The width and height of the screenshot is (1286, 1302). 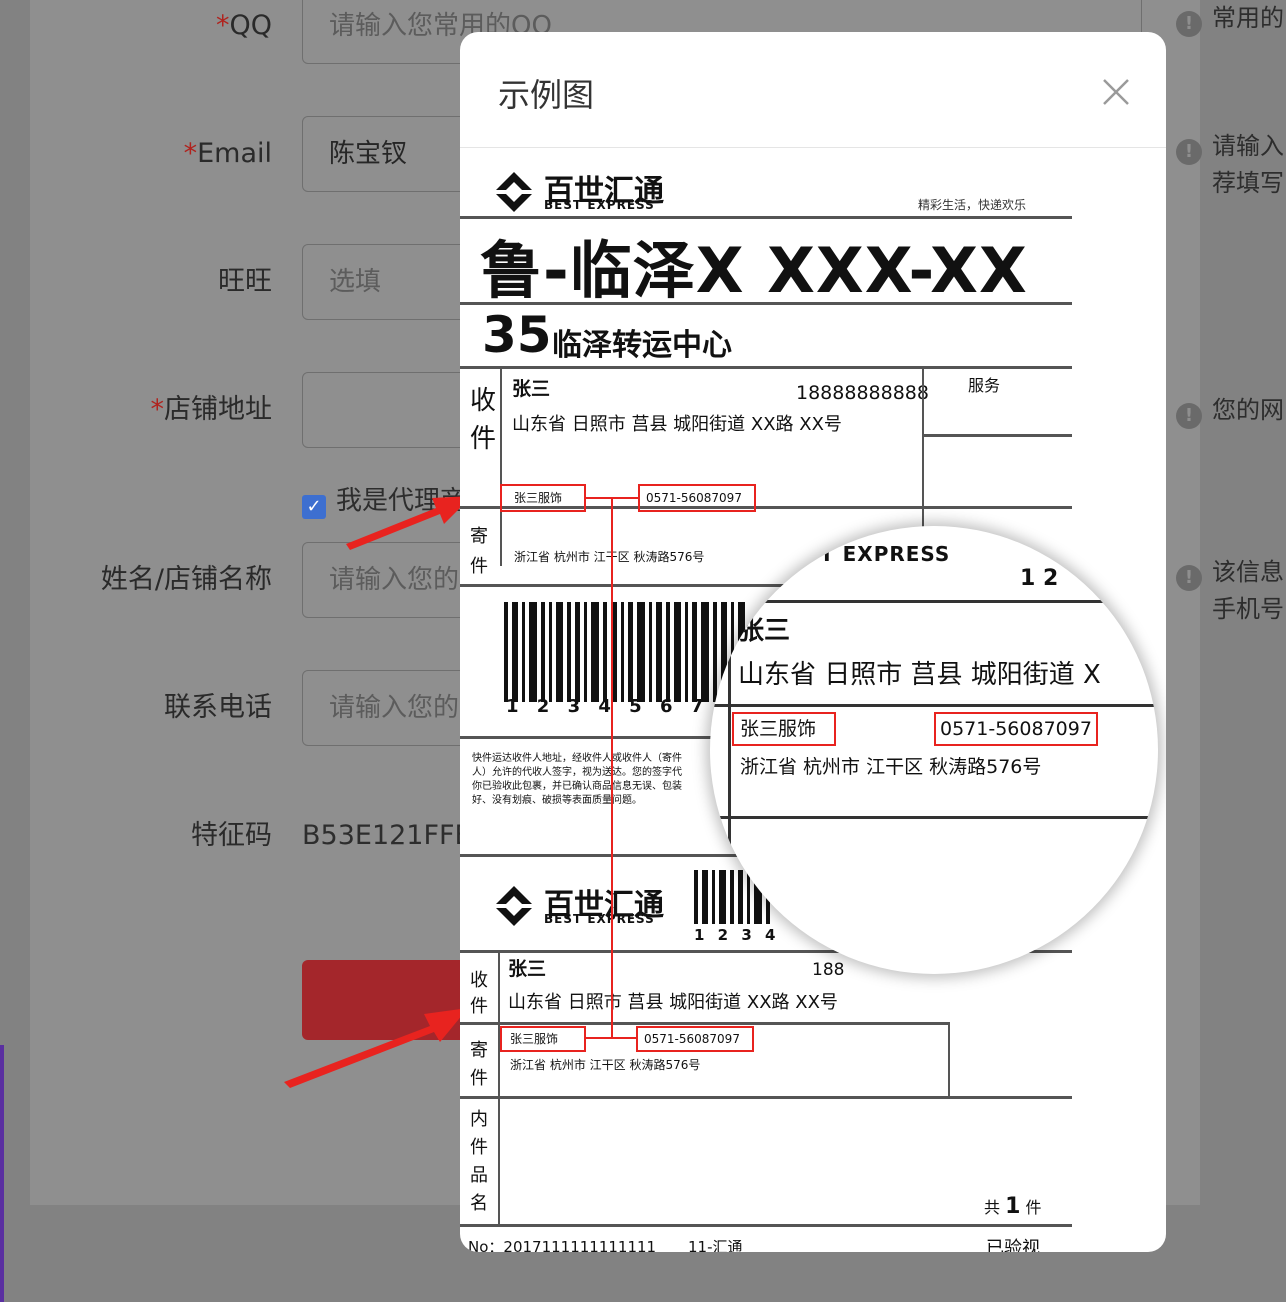 What do you see at coordinates (784, 729) in the screenshot?
I see `zoom-sender-name-highlight: 张三服饰` at bounding box center [784, 729].